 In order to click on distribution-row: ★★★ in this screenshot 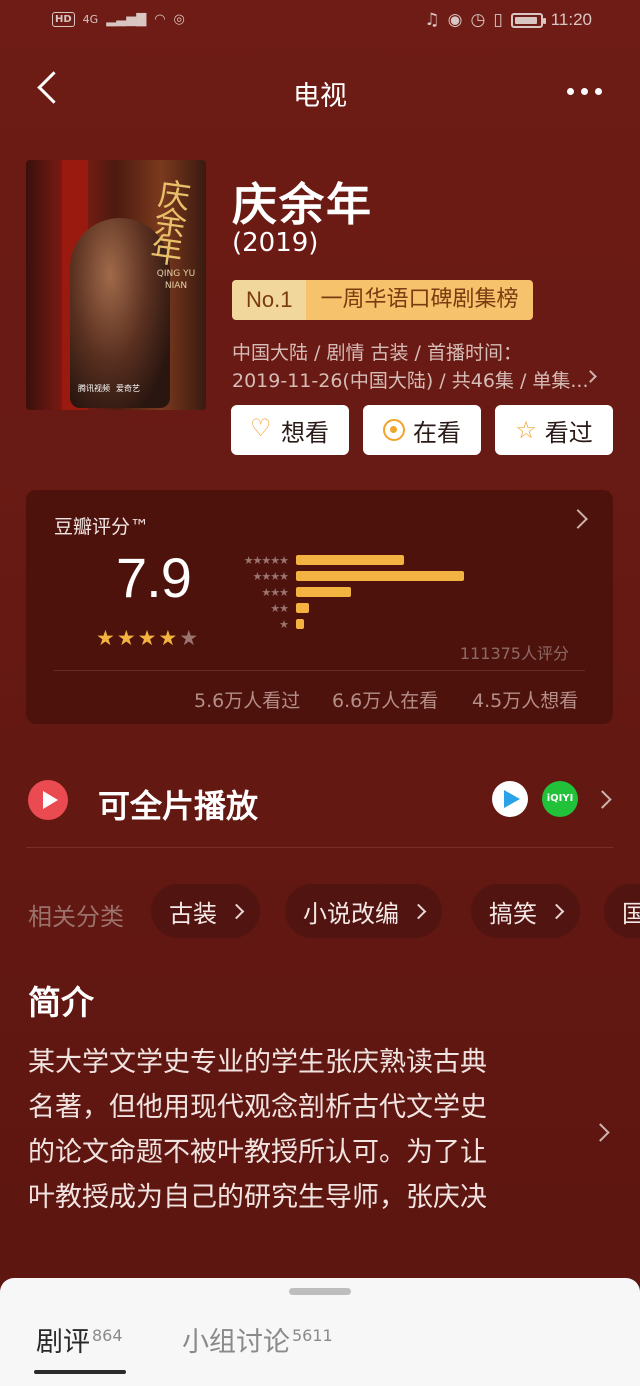, I will do `click(286, 592)`.